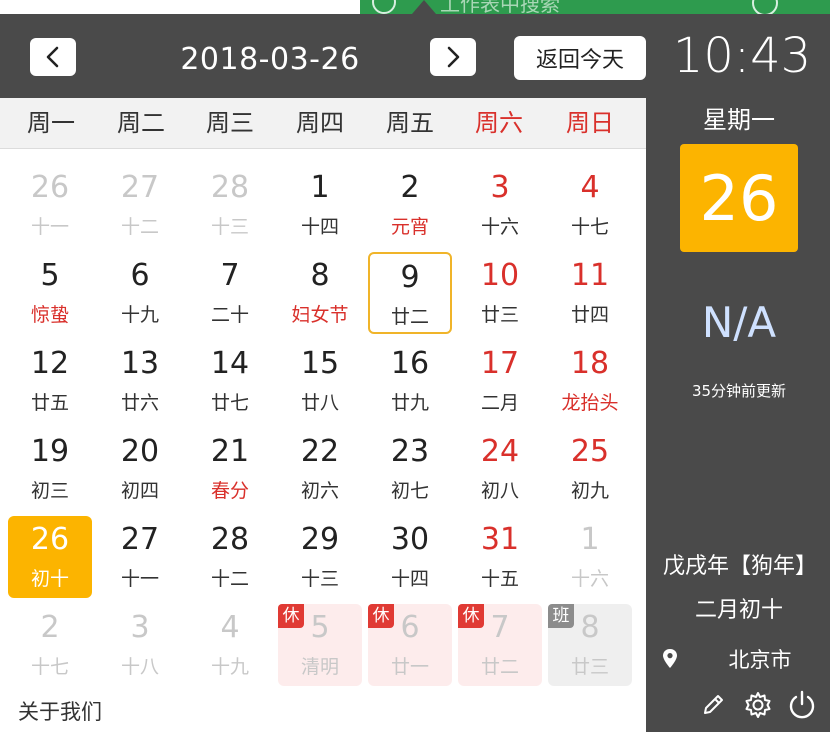 Image resolution: width=830 pixels, height=732 pixels. I want to click on day-cell: 11 廿四, so click(590, 293).